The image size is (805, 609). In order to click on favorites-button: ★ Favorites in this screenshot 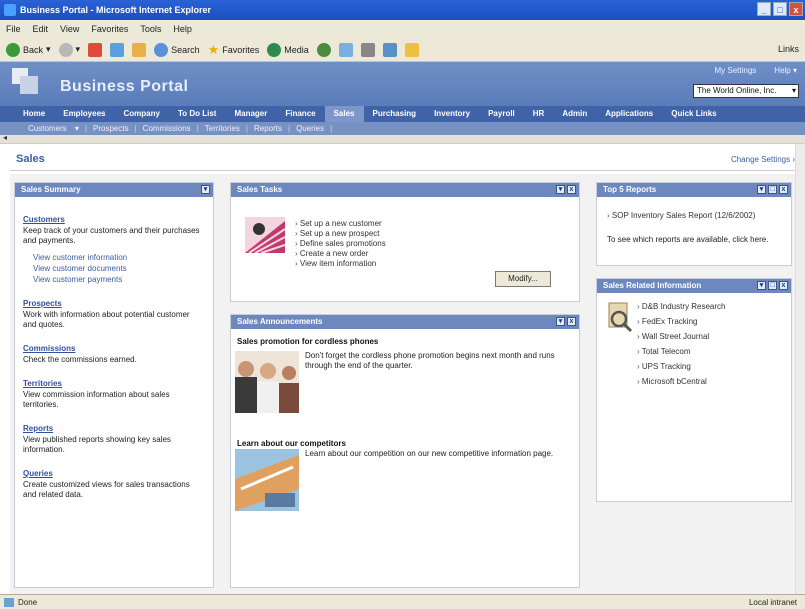, I will do `click(234, 50)`.